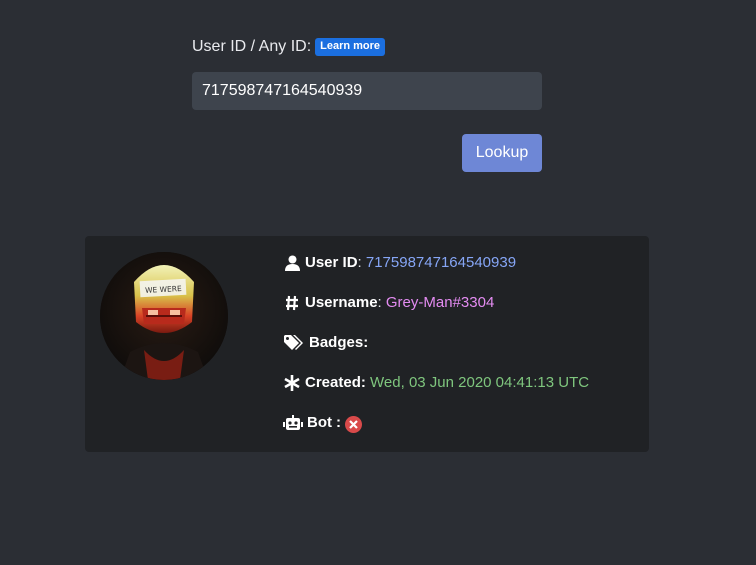 This screenshot has width=756, height=565. What do you see at coordinates (441, 262) in the screenshot?
I see `user-id-value: 717598747164540939` at bounding box center [441, 262].